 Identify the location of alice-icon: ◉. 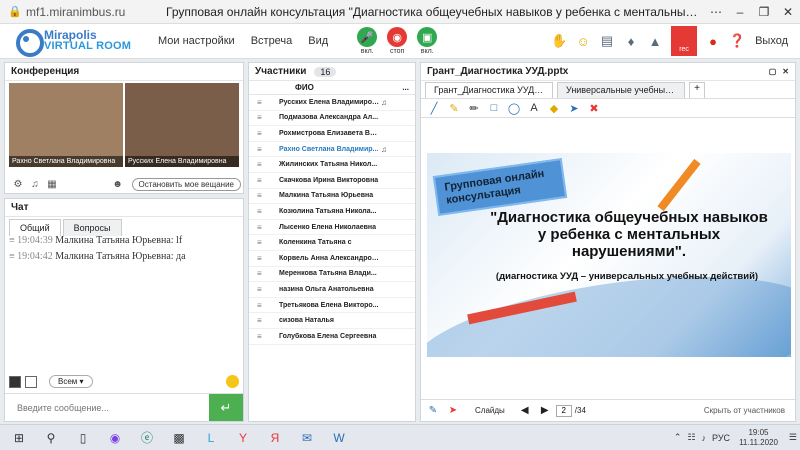
(115, 438).